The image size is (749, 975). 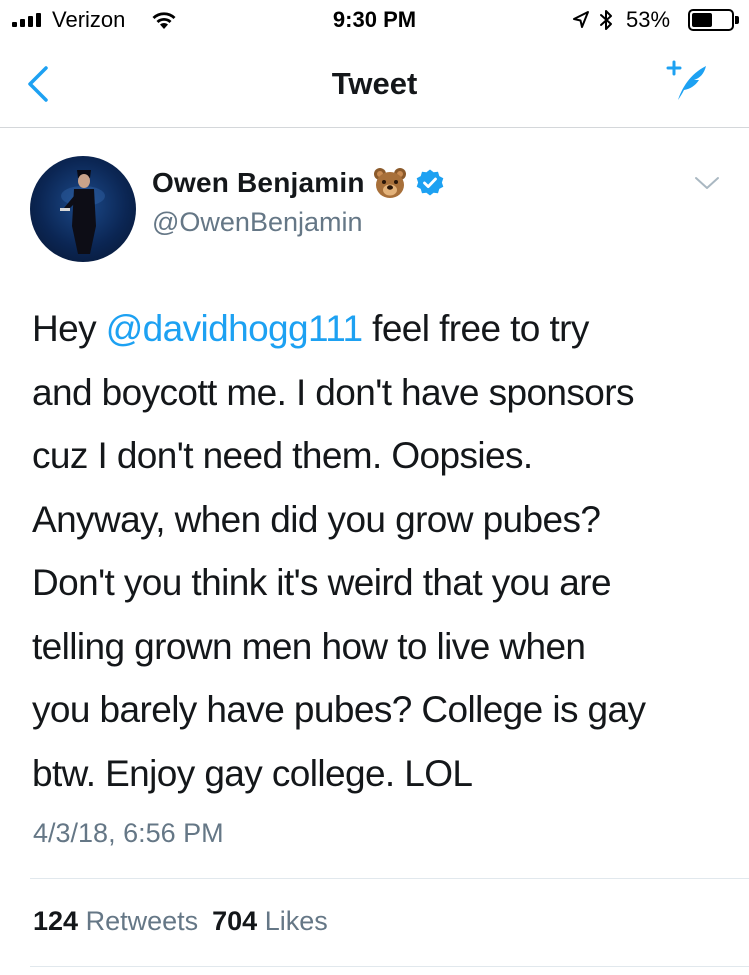 I want to click on compose-tweet-icon, so click(x=686, y=80).